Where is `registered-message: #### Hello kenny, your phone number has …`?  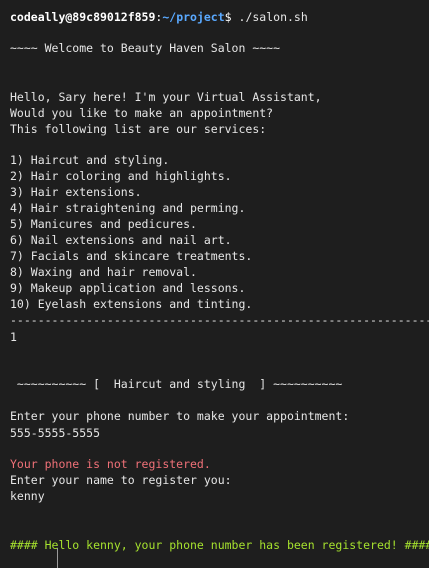 registered-message: #### Hello kenny, your phone number has … is located at coordinates (219, 545).